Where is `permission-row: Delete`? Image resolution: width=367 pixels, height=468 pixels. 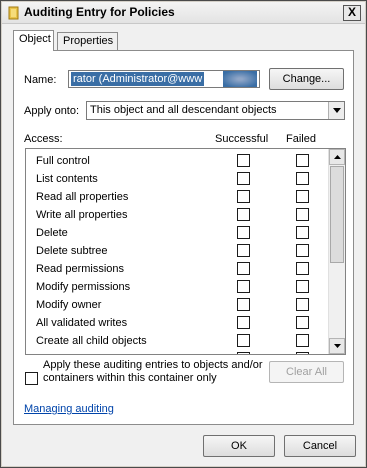
permission-row: Delete is located at coordinates (176, 233).